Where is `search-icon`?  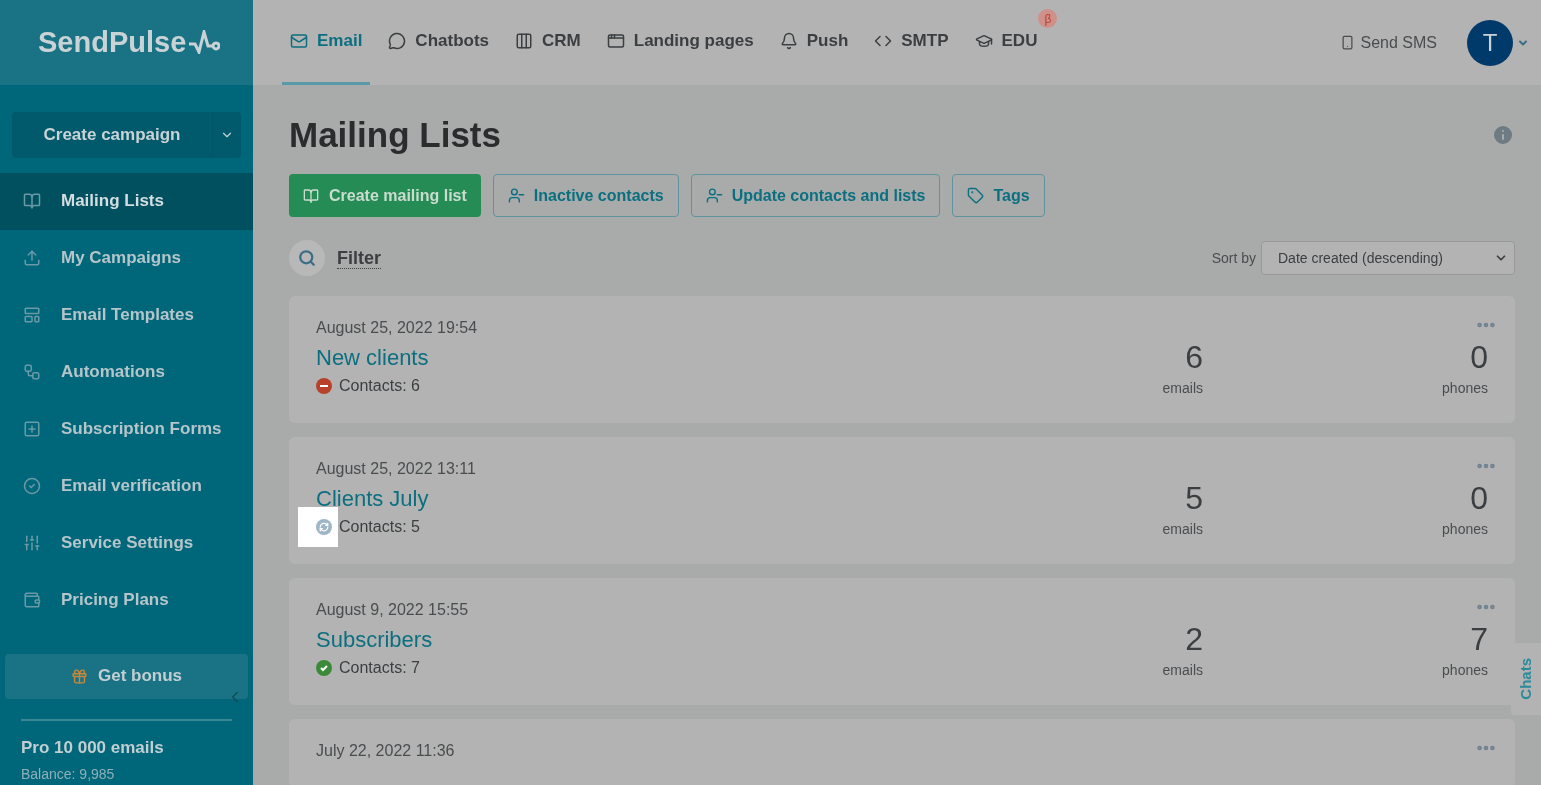 search-icon is located at coordinates (307, 258).